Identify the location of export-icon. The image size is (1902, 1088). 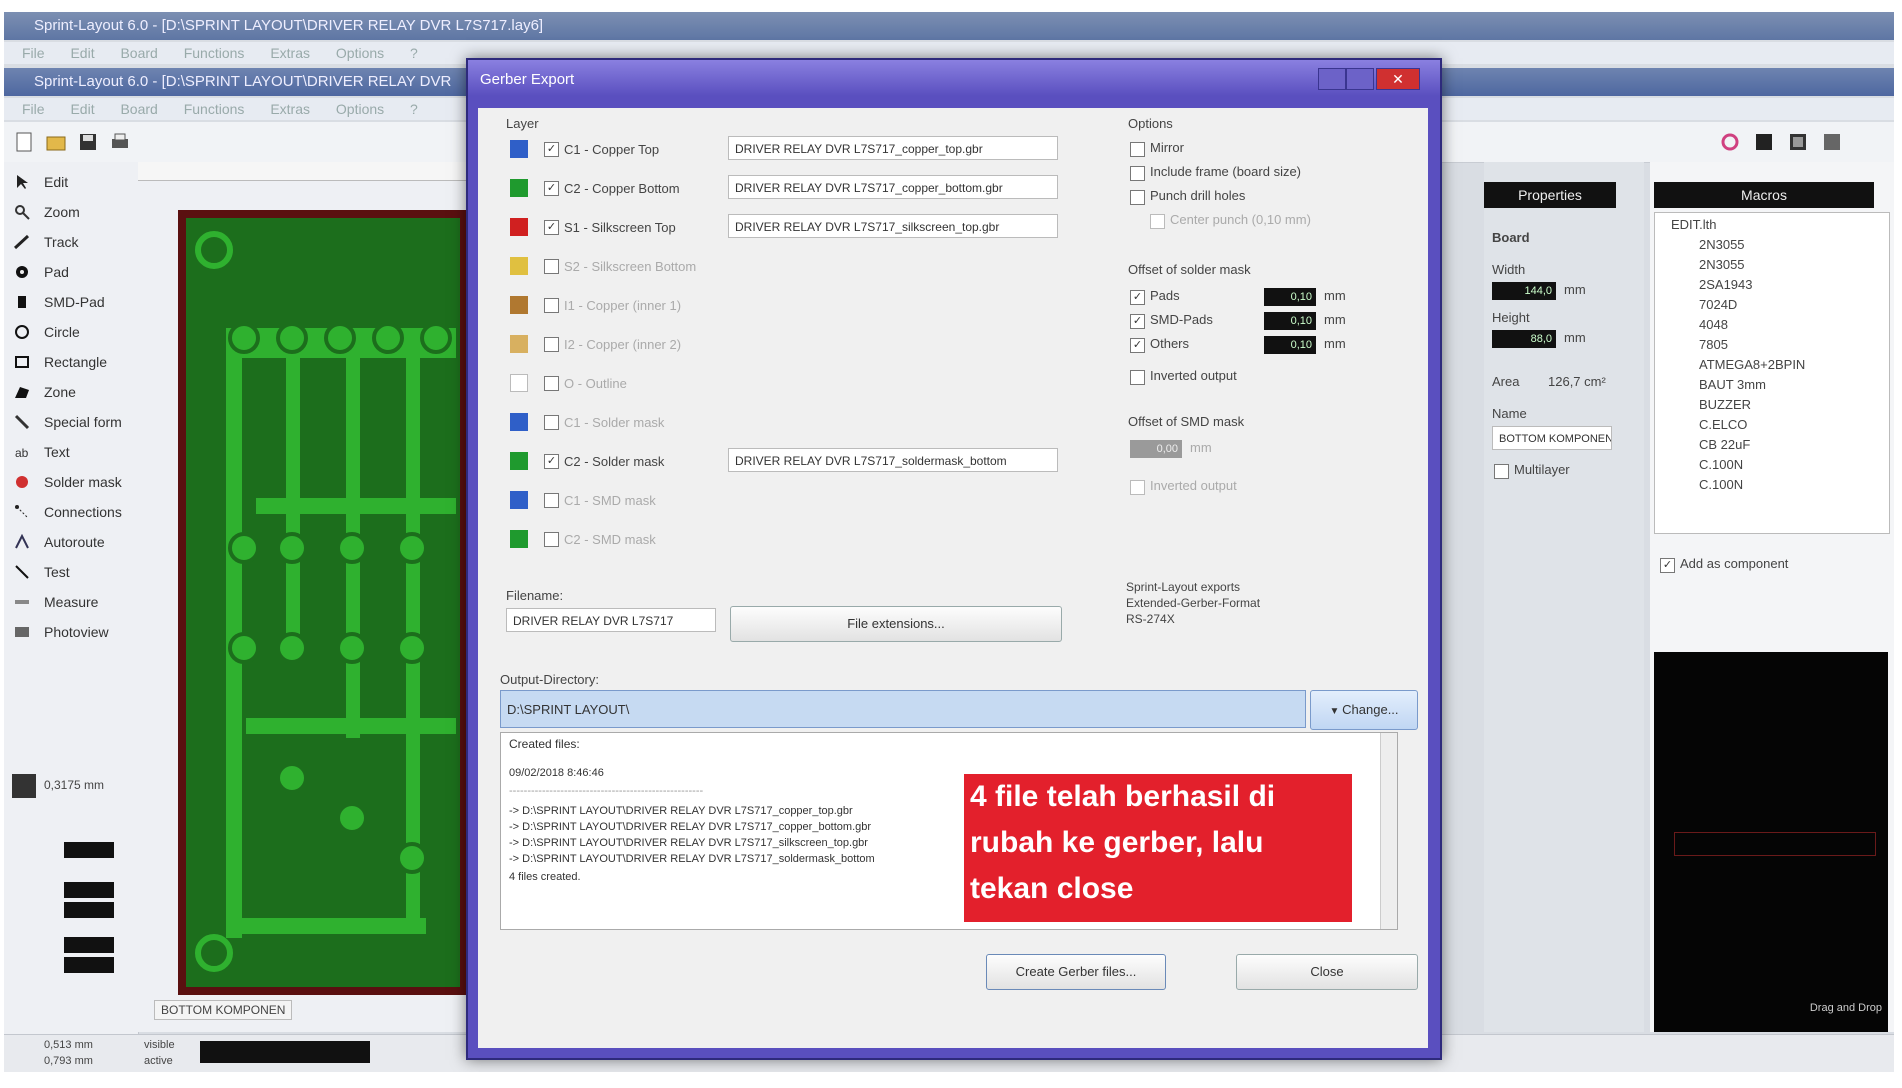
(1764, 142).